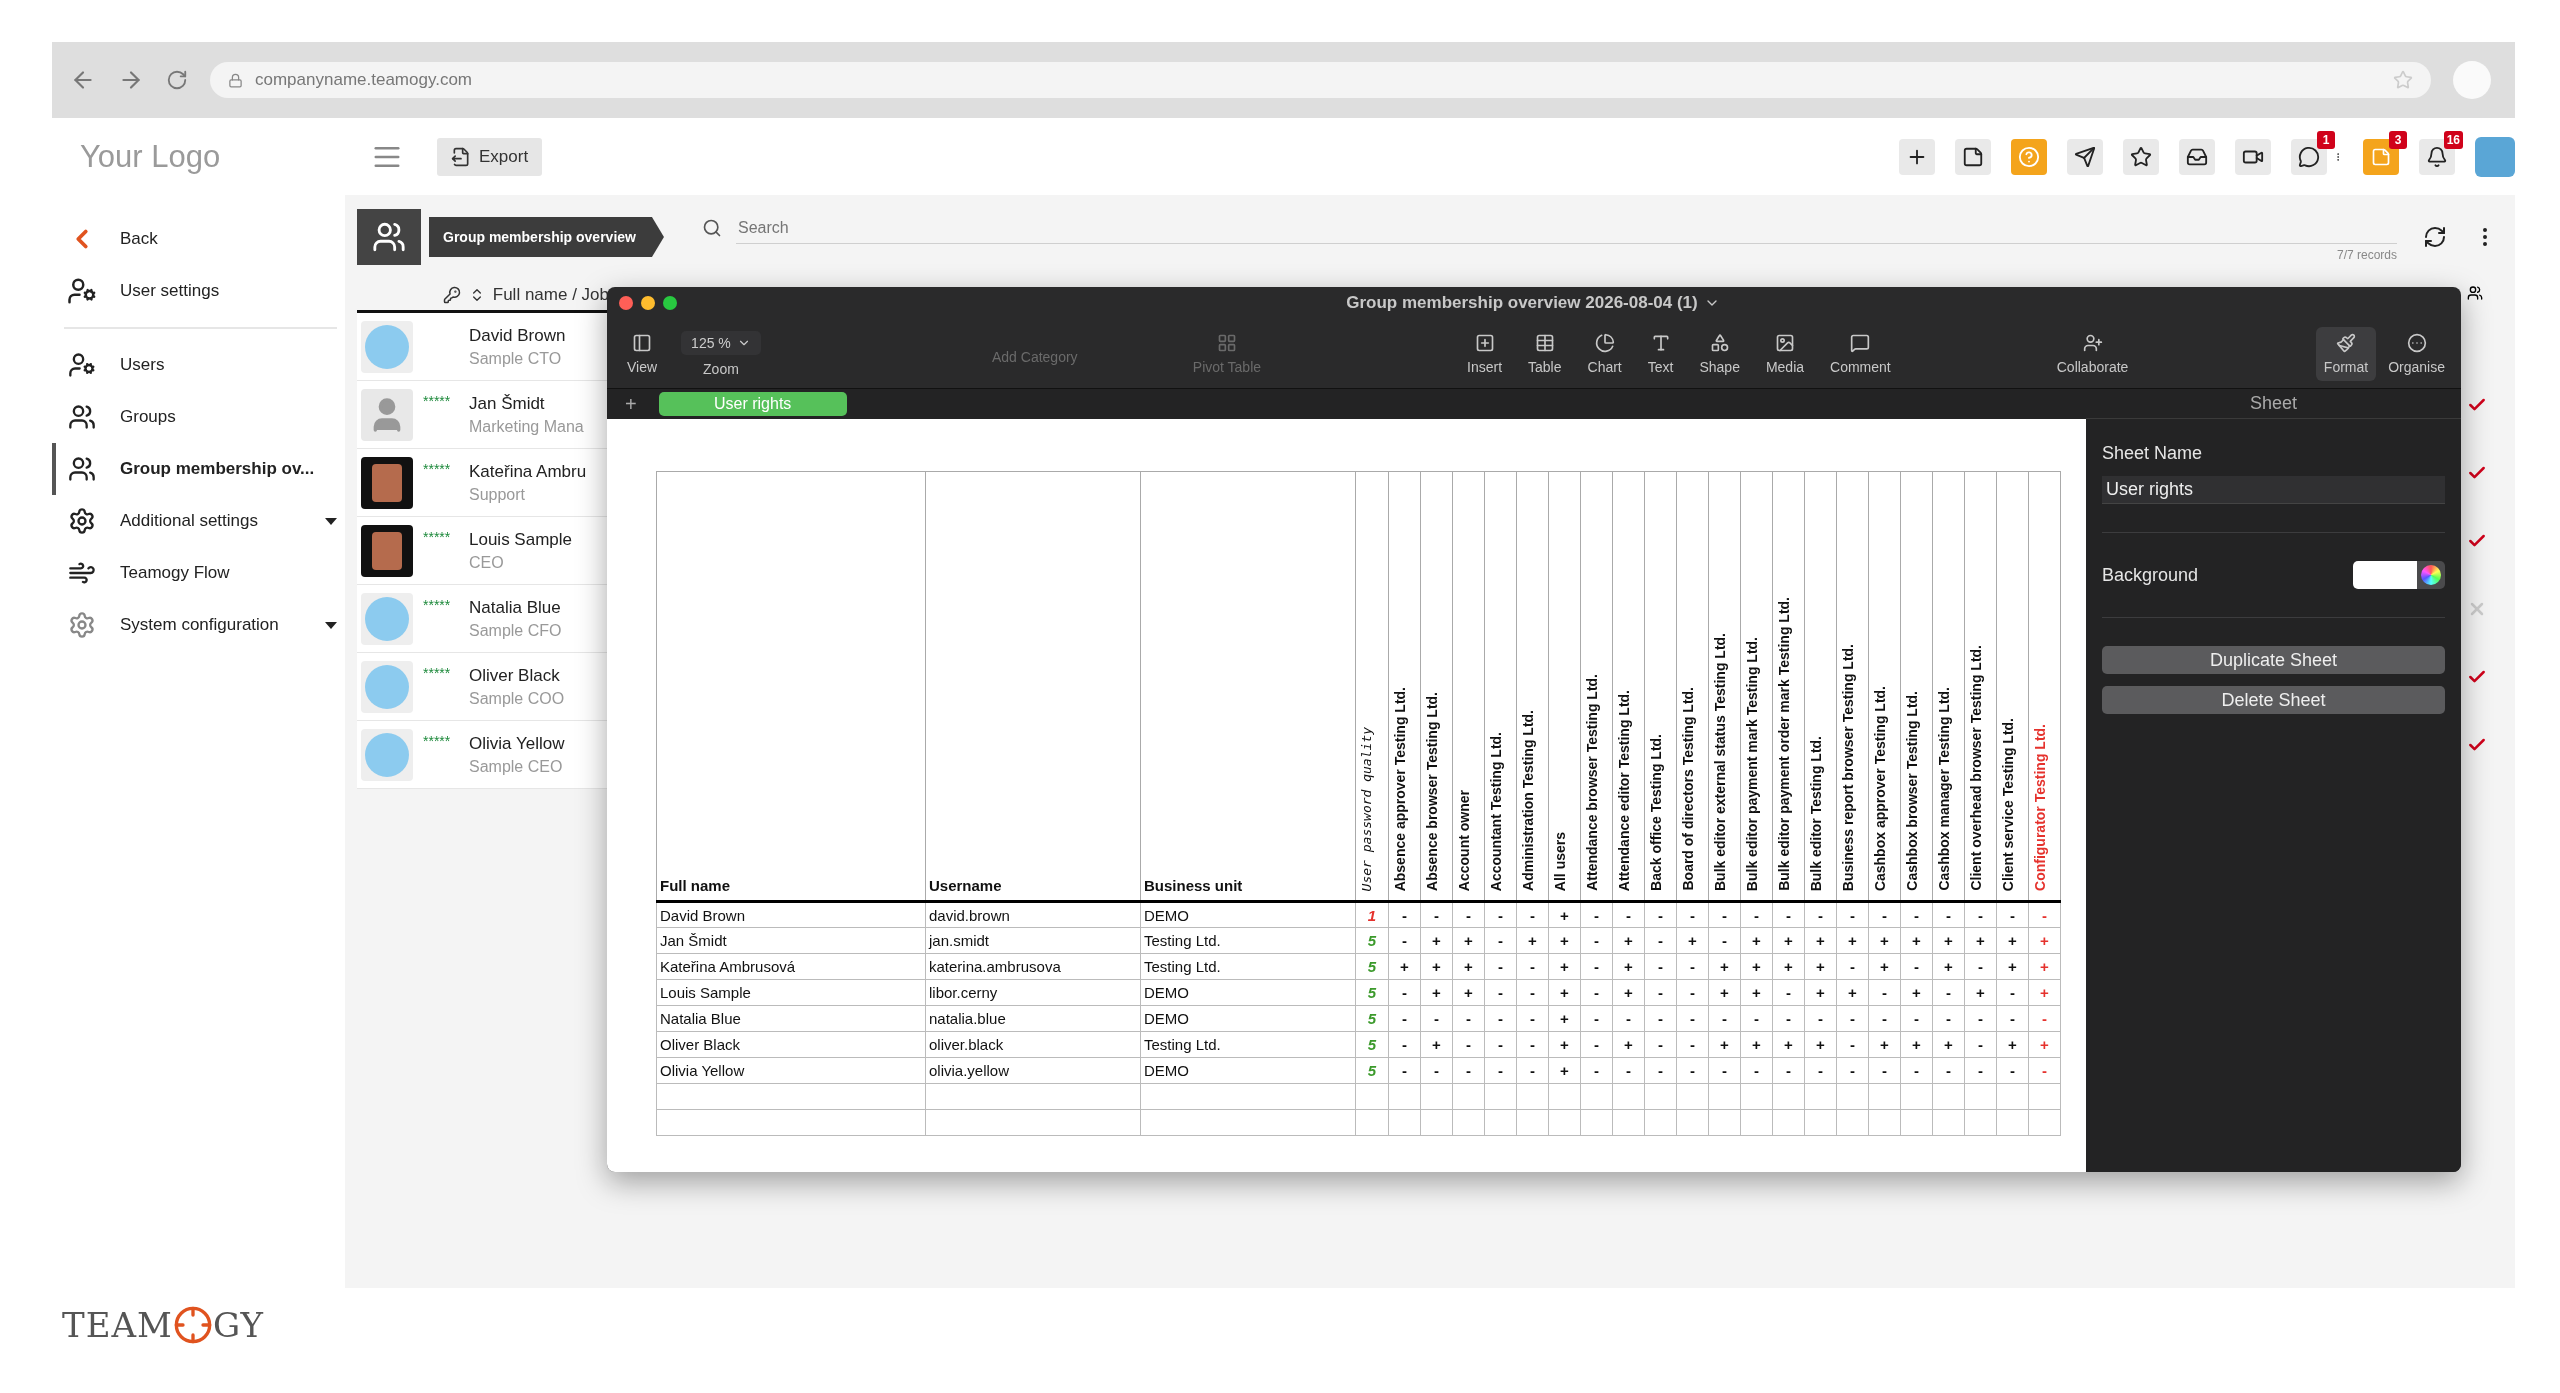  I want to click on column-header: Full name, so click(695, 885).